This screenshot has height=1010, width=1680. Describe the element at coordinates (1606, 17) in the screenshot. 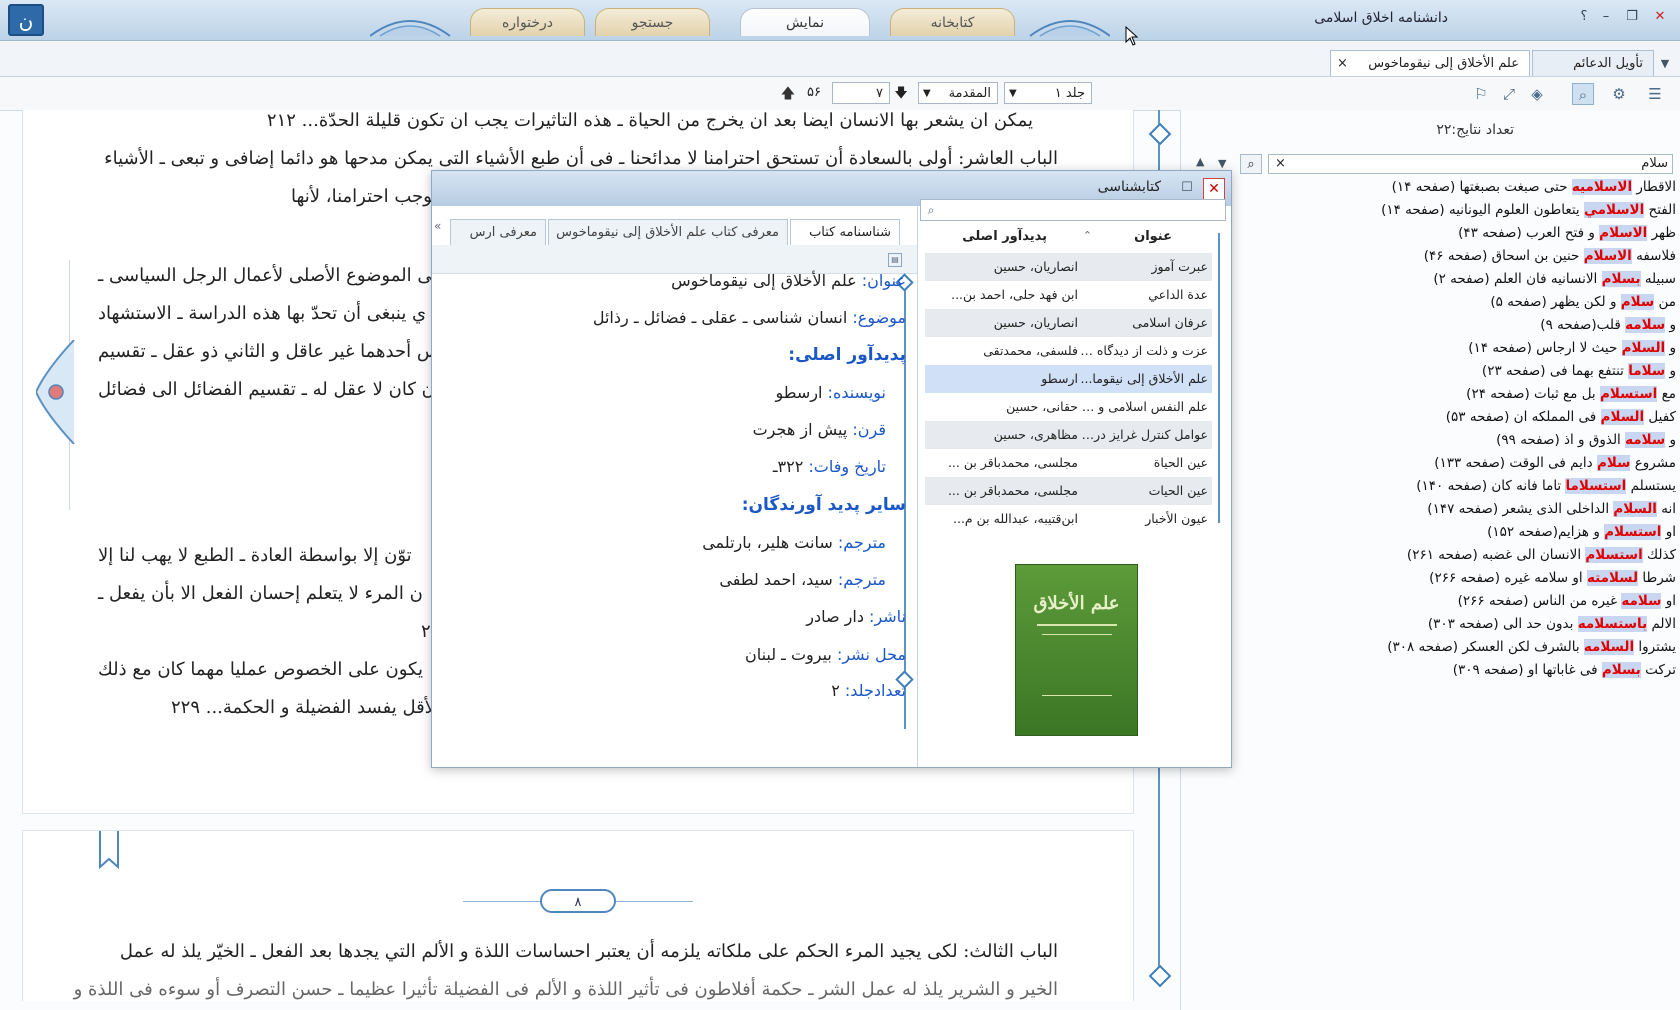

I see `minimize-button: –` at that location.